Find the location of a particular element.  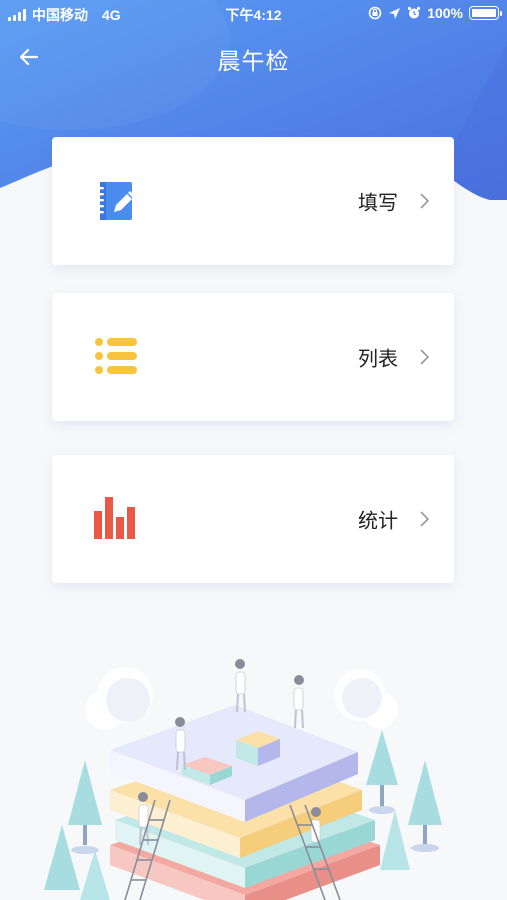

battery-icon is located at coordinates (485, 13).